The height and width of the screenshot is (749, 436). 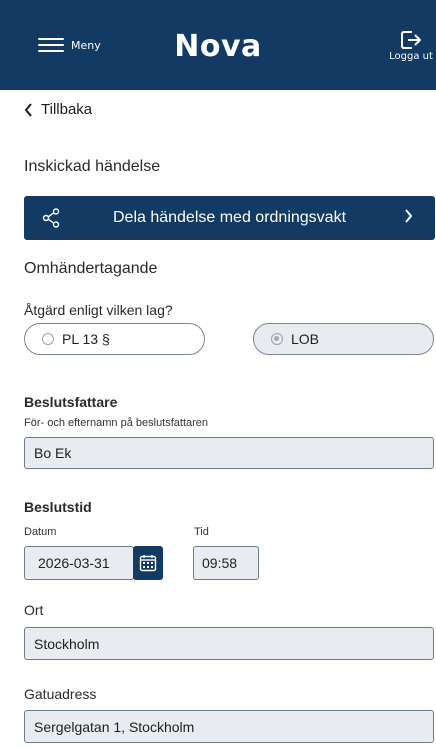 I want to click on decision-maker-helper: För- och efternamn på beslutsfattaren, so click(x=116, y=423).